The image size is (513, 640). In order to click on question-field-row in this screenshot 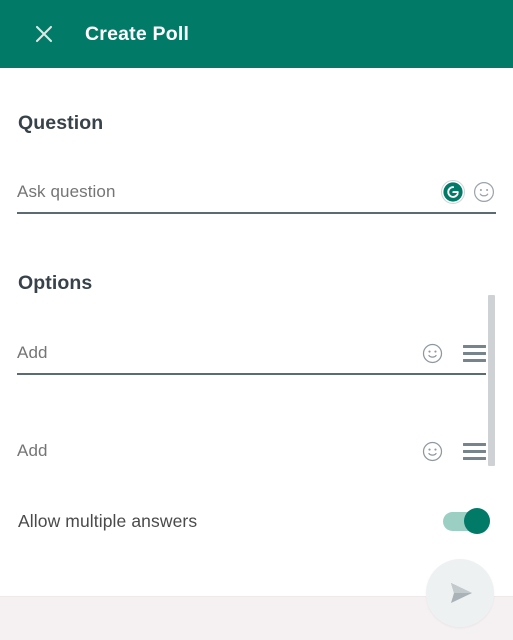, I will do `click(256, 192)`.